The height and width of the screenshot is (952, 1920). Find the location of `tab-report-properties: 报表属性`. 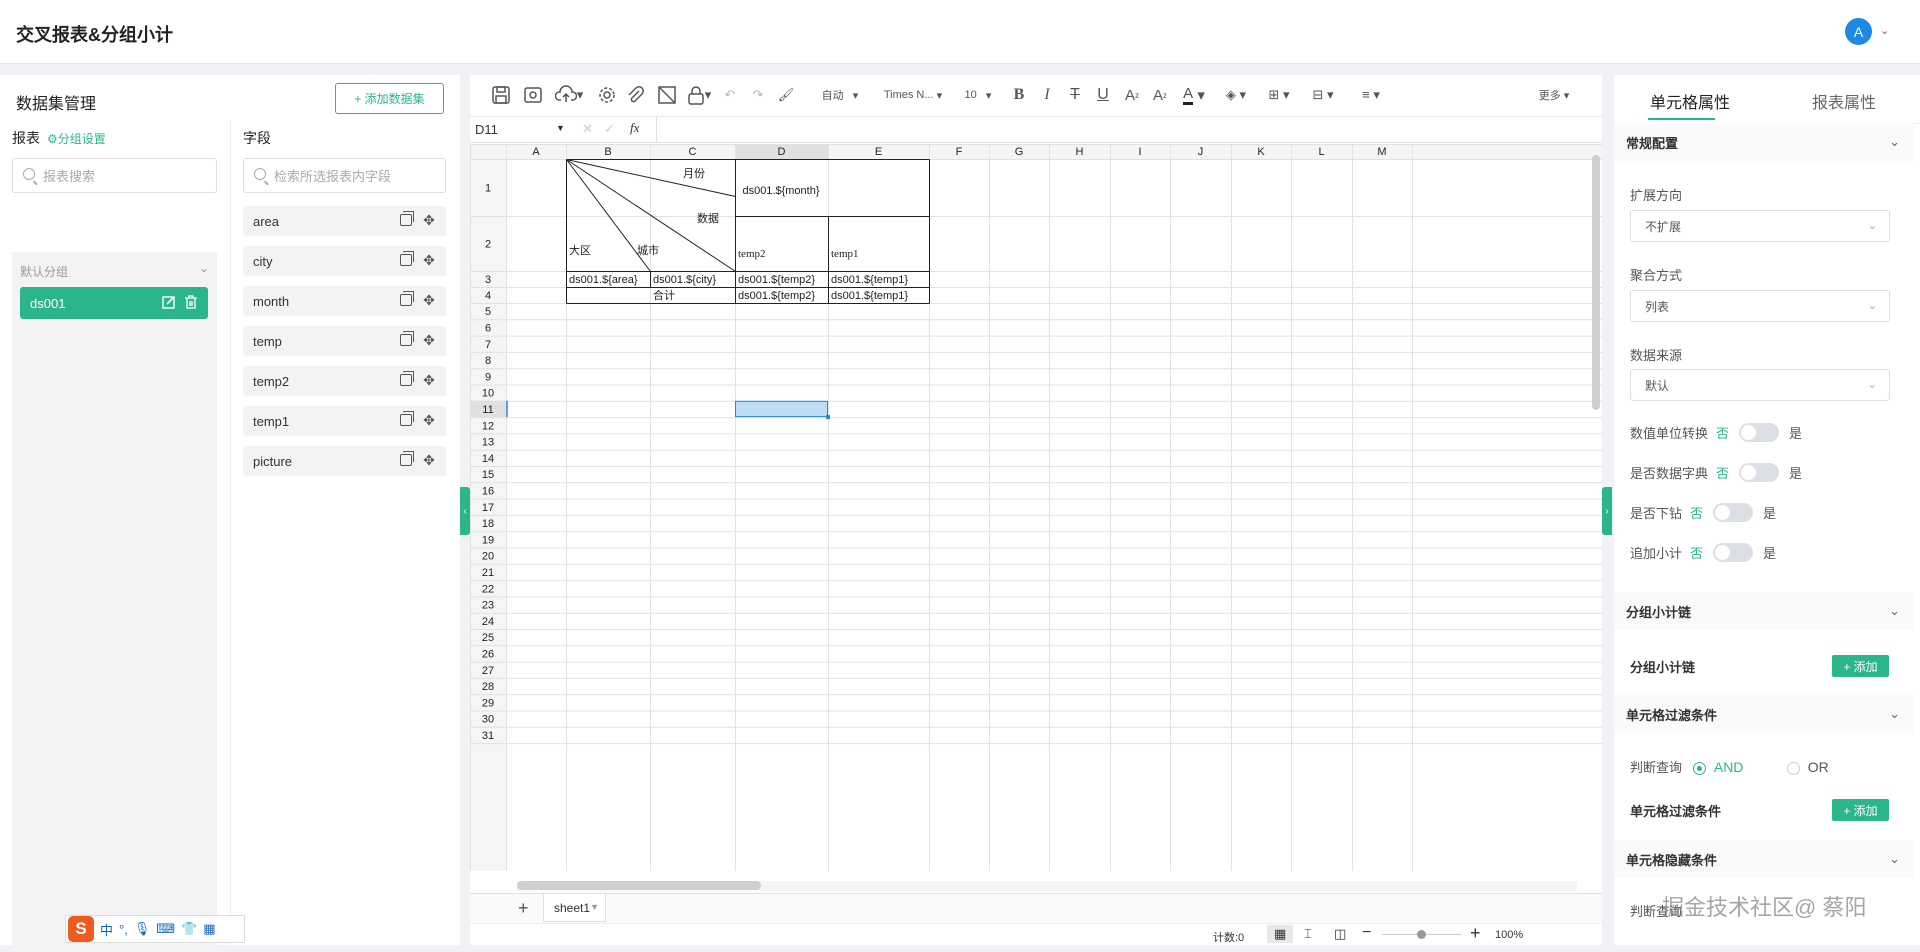

tab-report-properties: 报表属性 is located at coordinates (1844, 101).